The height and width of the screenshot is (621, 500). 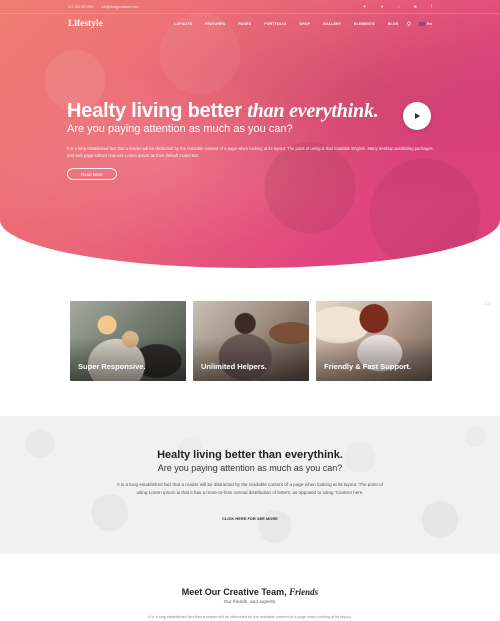 I want to click on nav-item-gallery: GALLERY, so click(x=332, y=24).